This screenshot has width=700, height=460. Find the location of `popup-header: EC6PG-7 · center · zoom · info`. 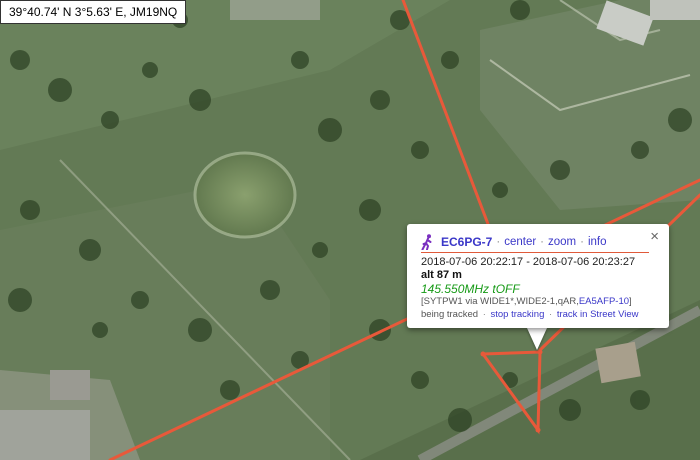

popup-header: EC6PG-7 · center · zoom · info is located at coordinates (514, 242).